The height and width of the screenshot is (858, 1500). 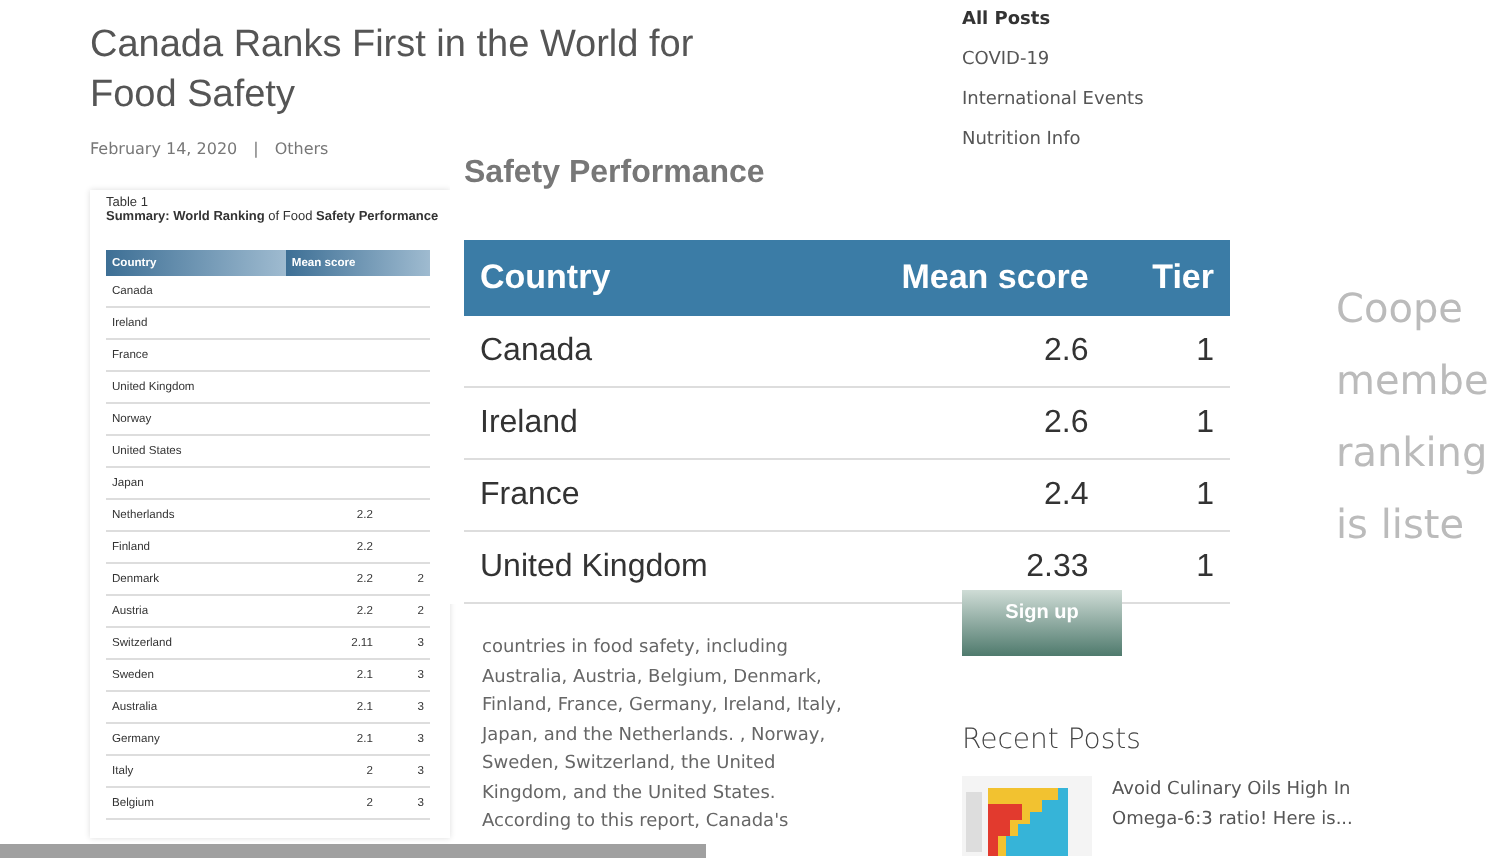 What do you see at coordinates (638, 423) in the screenshot?
I see `table-cell: Ireland` at bounding box center [638, 423].